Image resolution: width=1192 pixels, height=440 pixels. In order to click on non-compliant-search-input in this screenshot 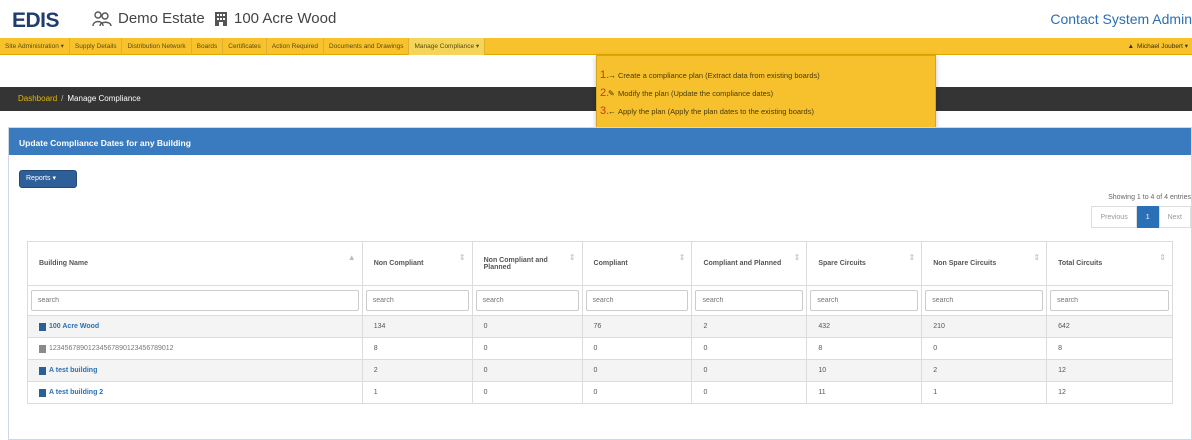, I will do `click(417, 300)`.